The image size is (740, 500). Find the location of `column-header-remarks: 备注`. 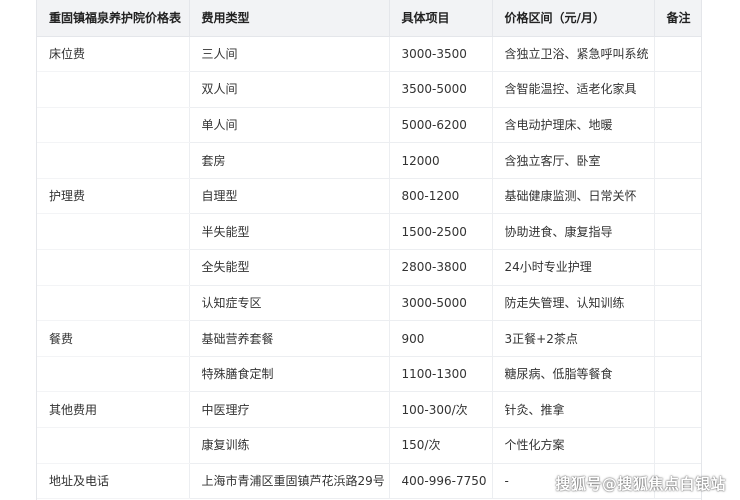

column-header-remarks: 备注 is located at coordinates (677, 18).